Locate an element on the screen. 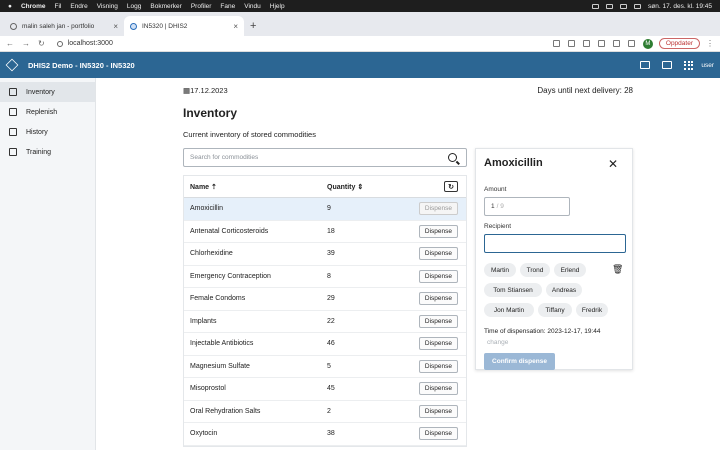 This screenshot has width=720, height=450. messages-icon is located at coordinates (645, 65).